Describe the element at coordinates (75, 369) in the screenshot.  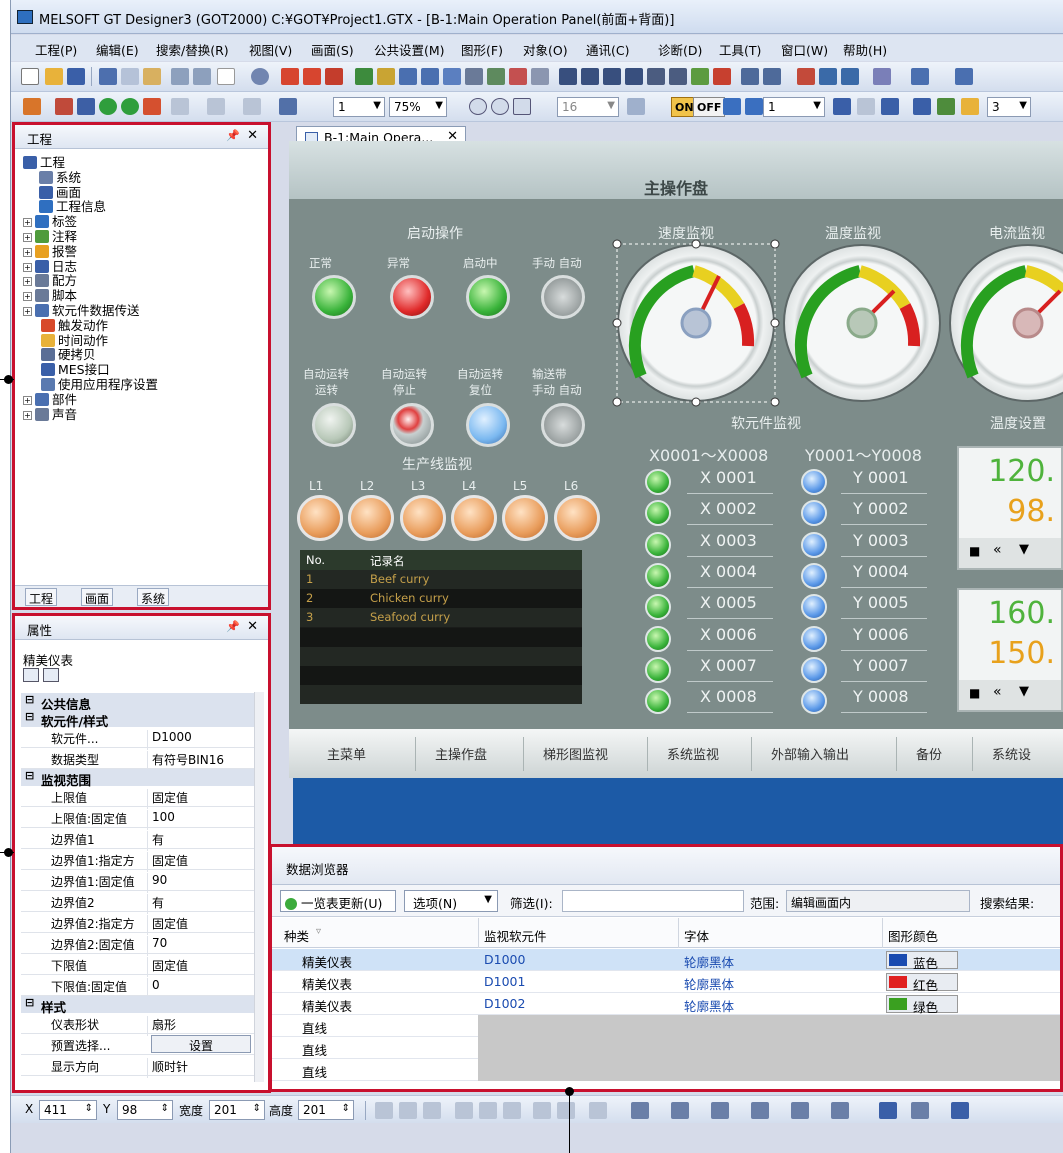
I see `tree-item: MES接口` at that location.